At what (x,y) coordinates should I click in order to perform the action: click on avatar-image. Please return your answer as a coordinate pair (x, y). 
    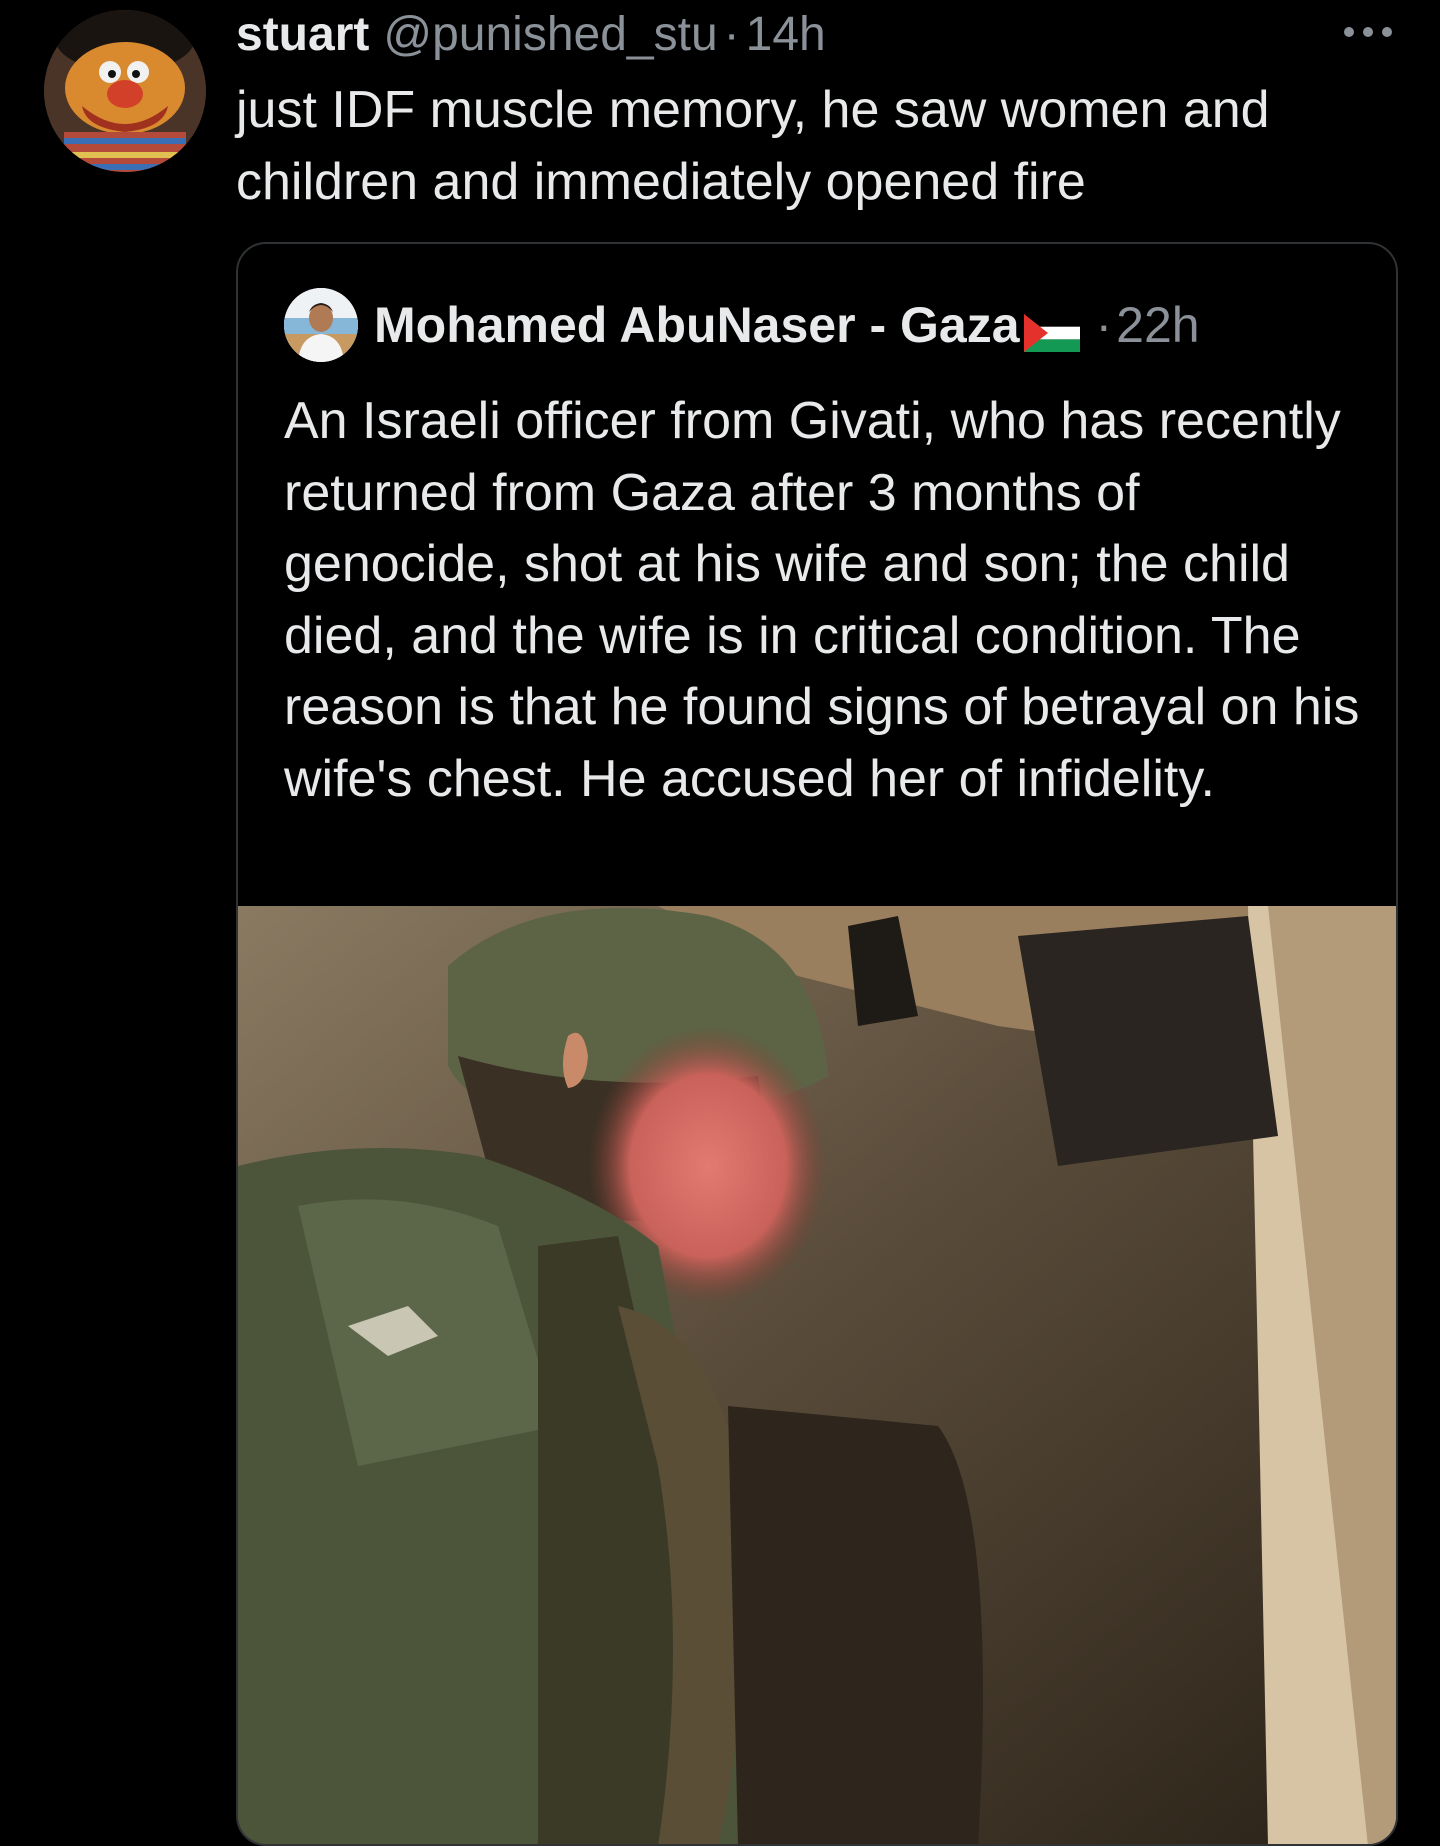
    Looking at the image, I should click on (125, 91).